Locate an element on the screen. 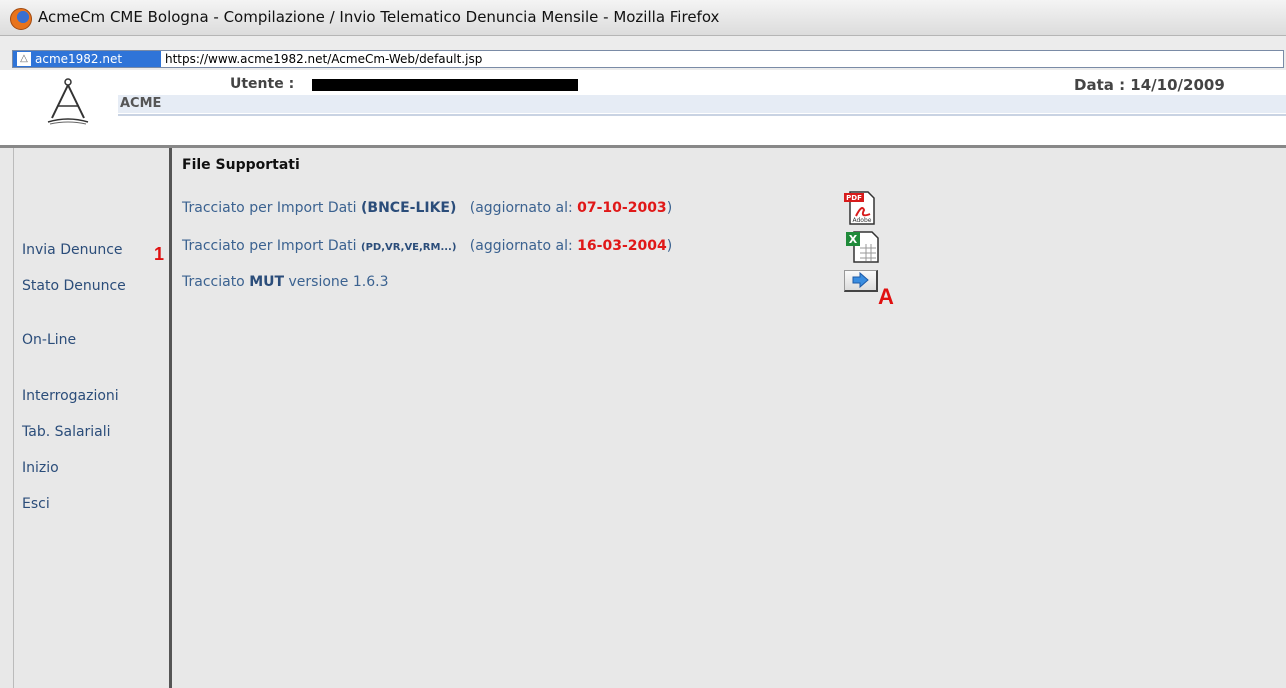  site-identity-badge: △ acme1982.net is located at coordinates (87, 59).